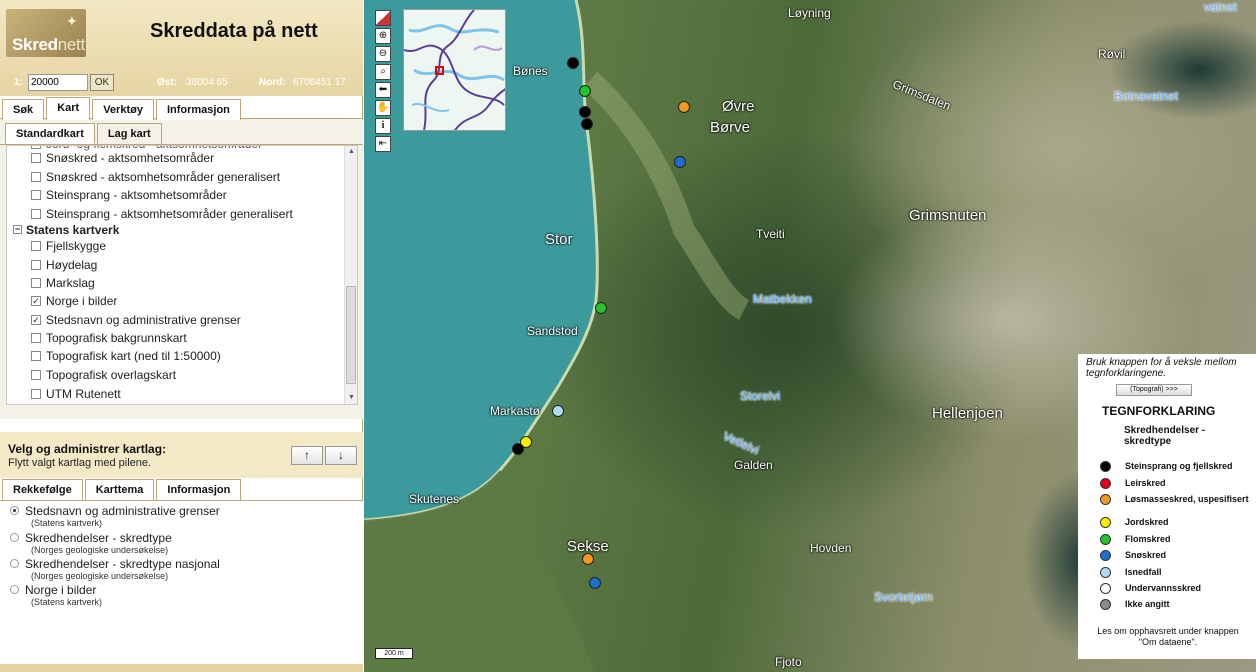 The image size is (1256, 672). What do you see at coordinates (123, 109) in the screenshot?
I see `tab-verktoy: Verktøy` at bounding box center [123, 109].